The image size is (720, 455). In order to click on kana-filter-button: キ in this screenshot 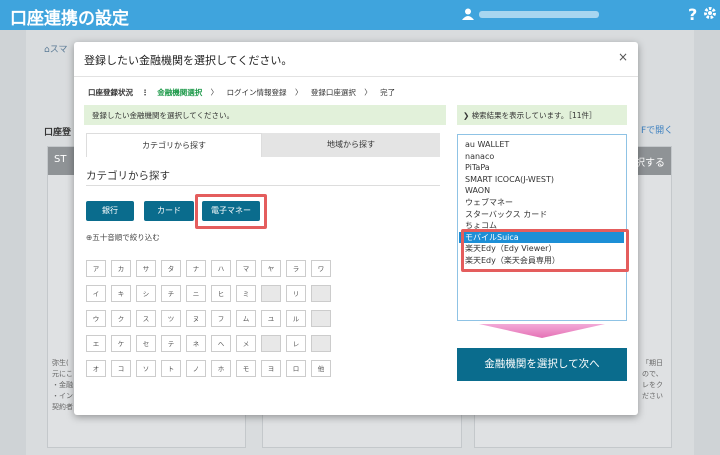, I will do `click(121, 293)`.